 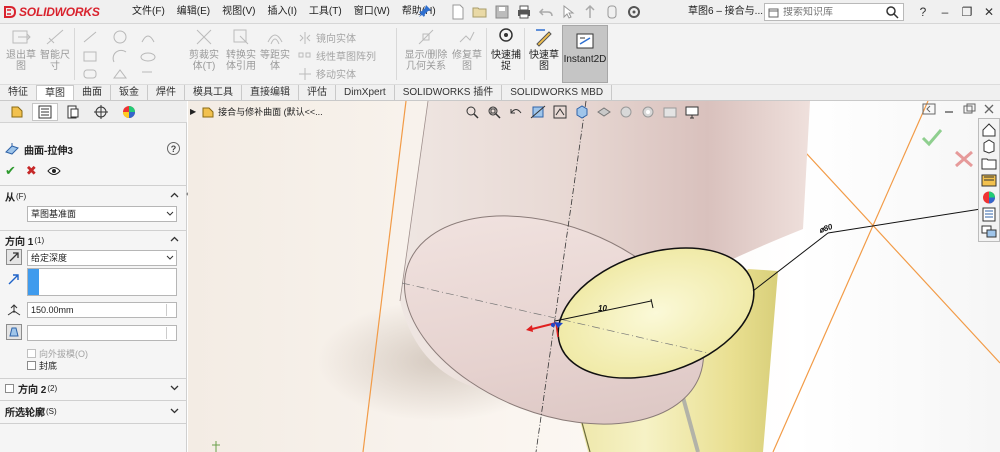 I want to click on end-condition-select: 给定深度, so click(x=102, y=258).